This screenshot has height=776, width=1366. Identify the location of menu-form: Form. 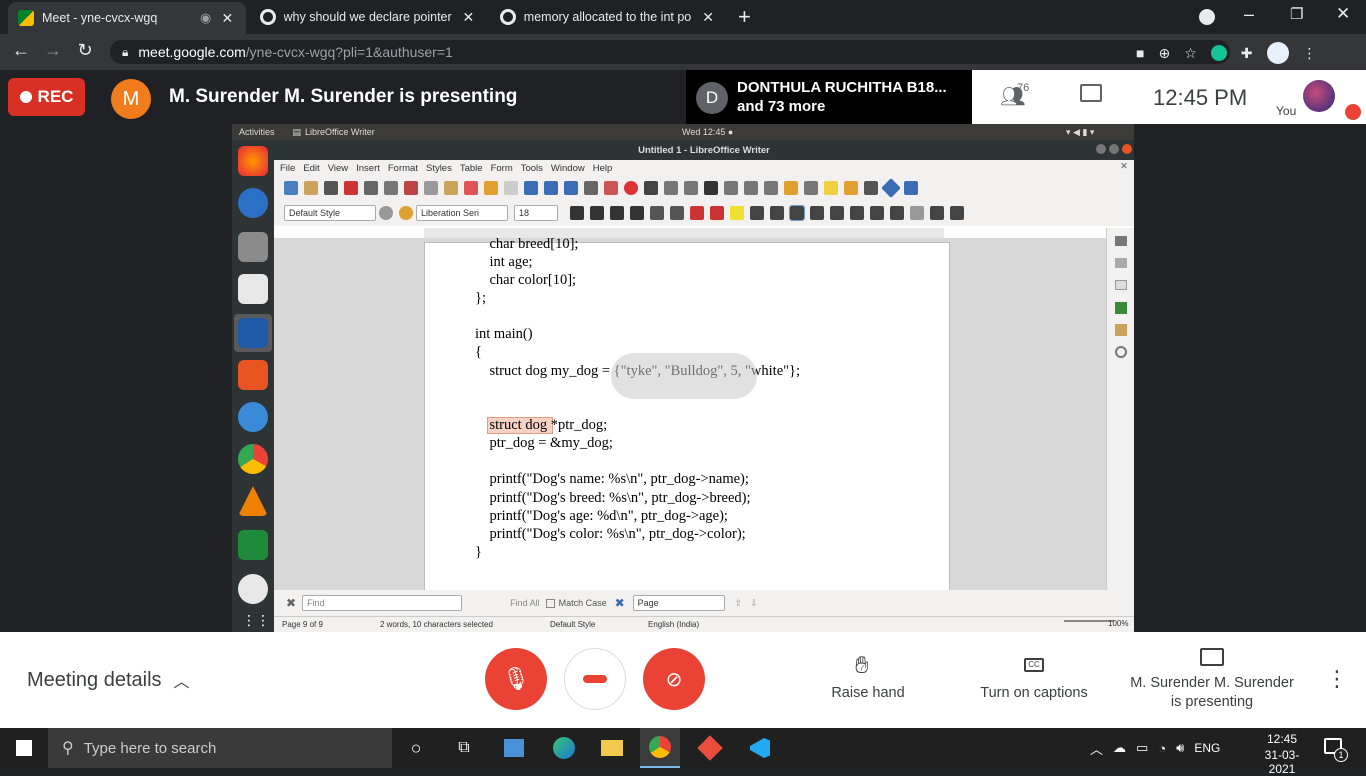
(502, 168).